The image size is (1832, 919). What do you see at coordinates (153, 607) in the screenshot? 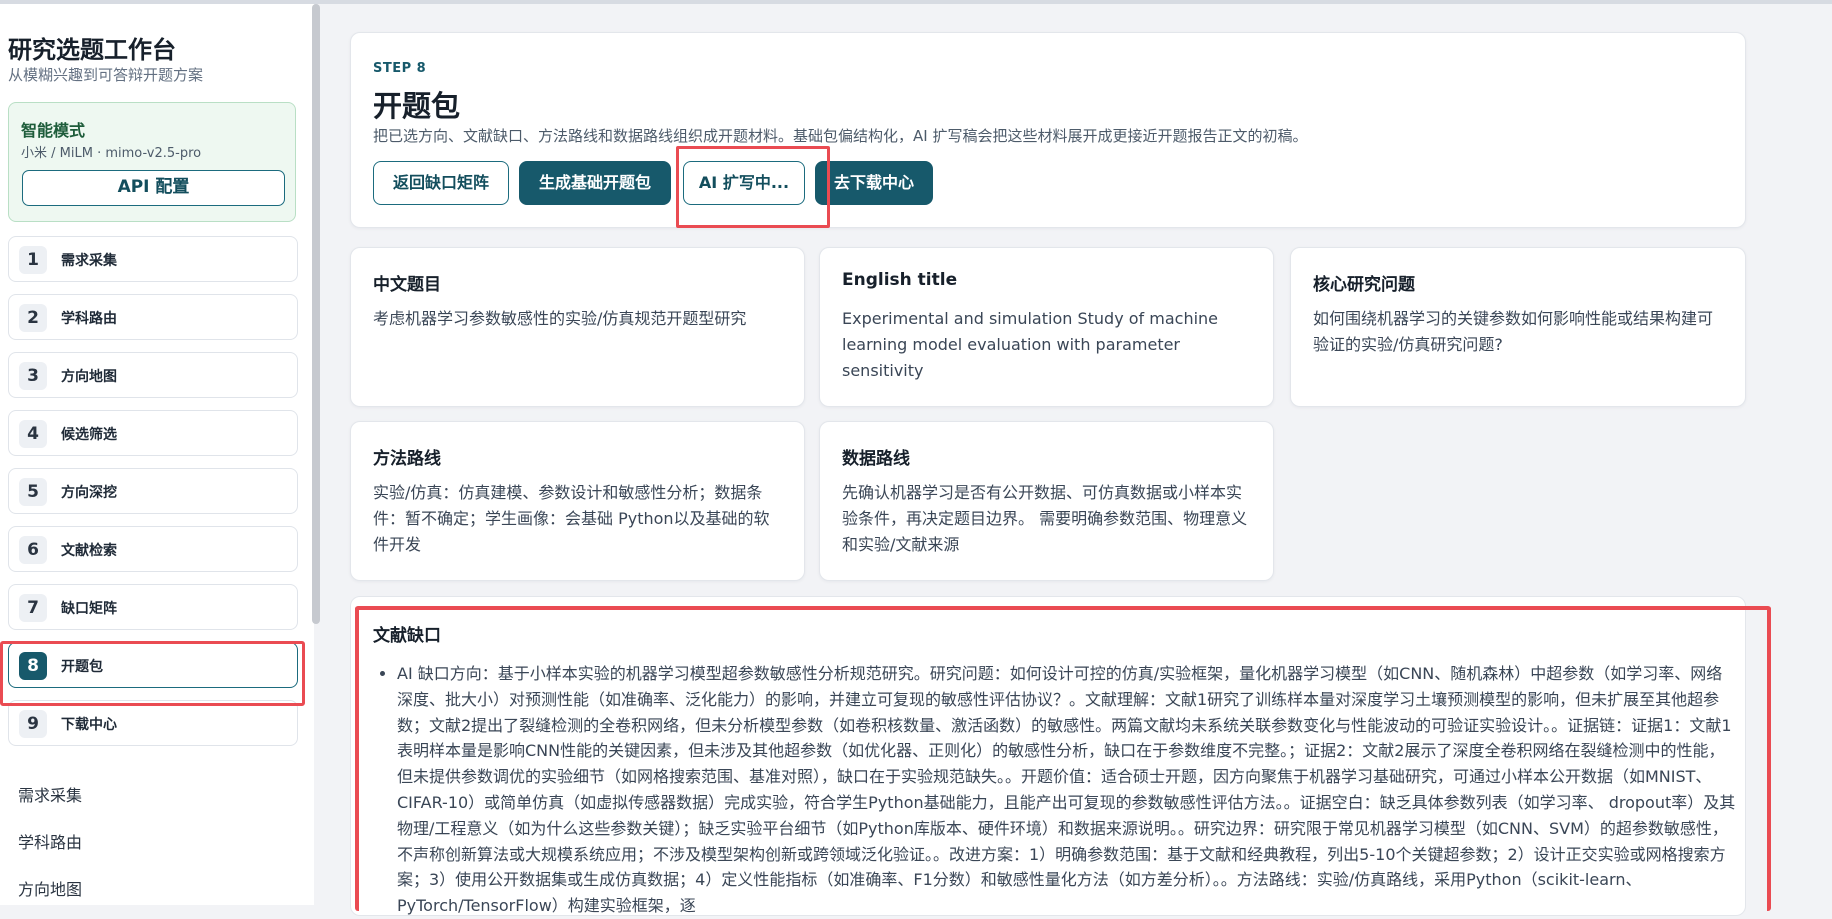
I see `step-item-7: 7 缺口矩阵` at bounding box center [153, 607].